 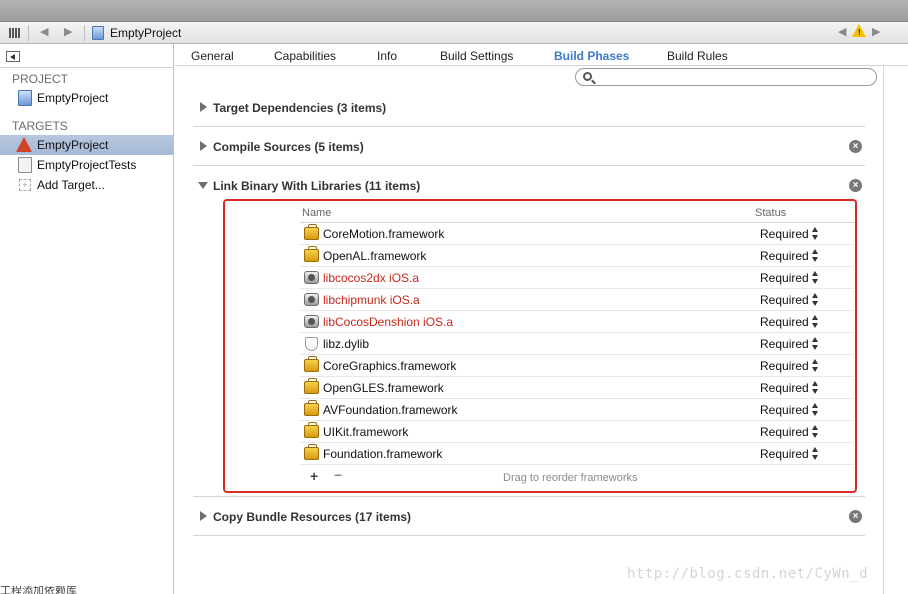 I want to click on sidebar-item-target-emptyproject: EmptyProject, so click(x=86, y=145).